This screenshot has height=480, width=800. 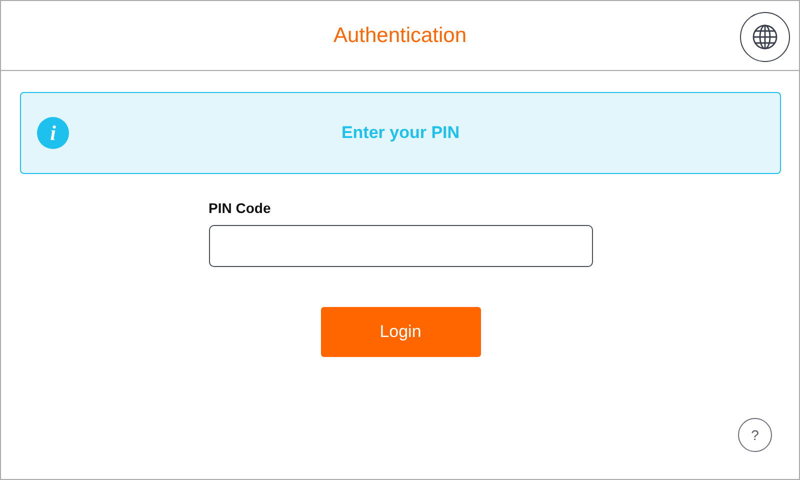 I want to click on field-label: PIN Code, so click(x=240, y=208).